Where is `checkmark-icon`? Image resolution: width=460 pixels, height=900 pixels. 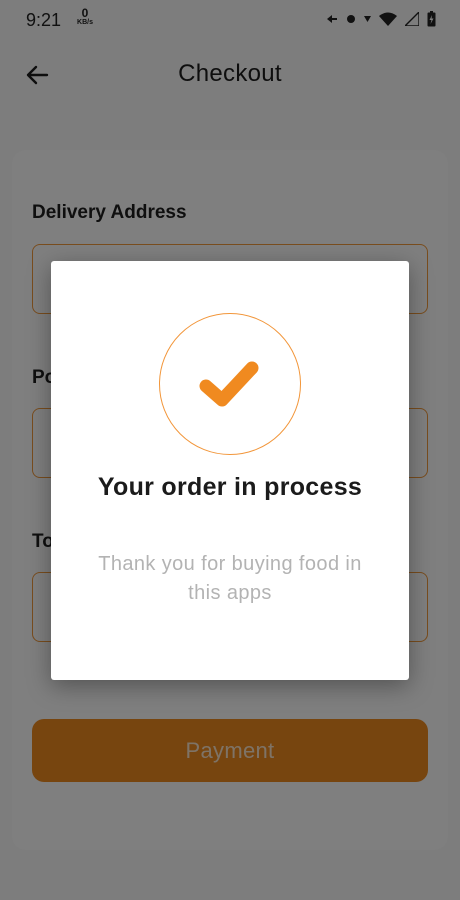
checkmark-icon is located at coordinates (229, 384).